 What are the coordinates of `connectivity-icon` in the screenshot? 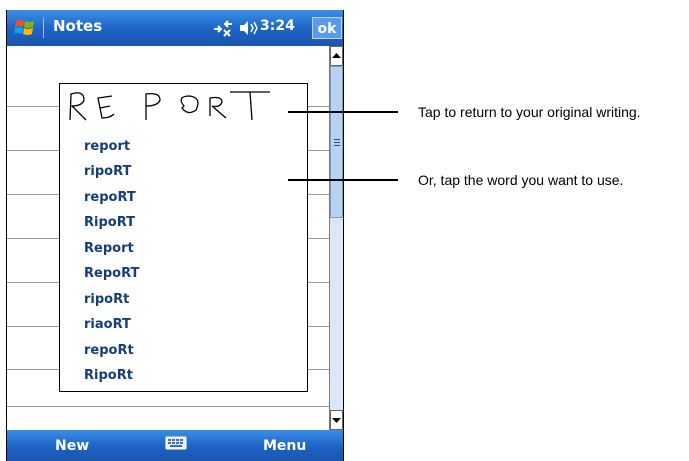 It's located at (223, 28).